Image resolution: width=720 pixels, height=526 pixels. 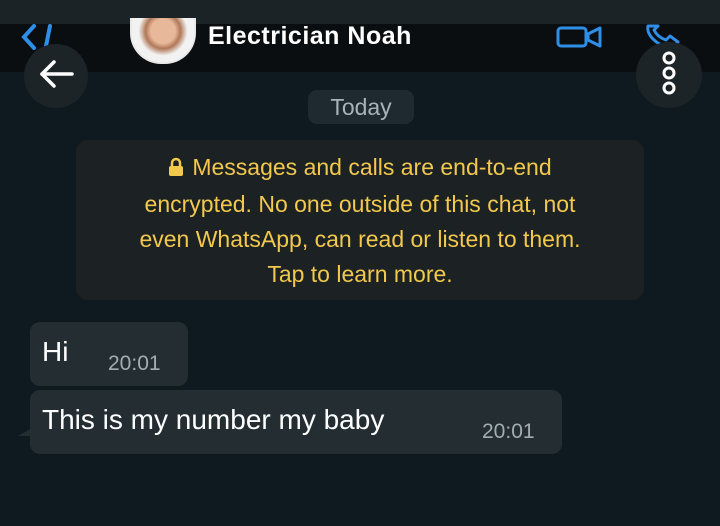 What do you see at coordinates (360, 168) in the screenshot?
I see `encryption-notice-line: Messages and calls are end-to-end` at bounding box center [360, 168].